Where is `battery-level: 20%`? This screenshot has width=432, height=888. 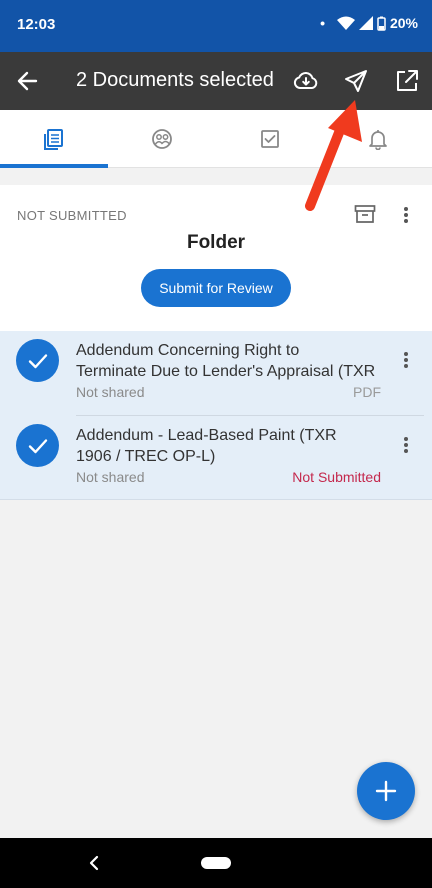 battery-level: 20% is located at coordinates (403, 23).